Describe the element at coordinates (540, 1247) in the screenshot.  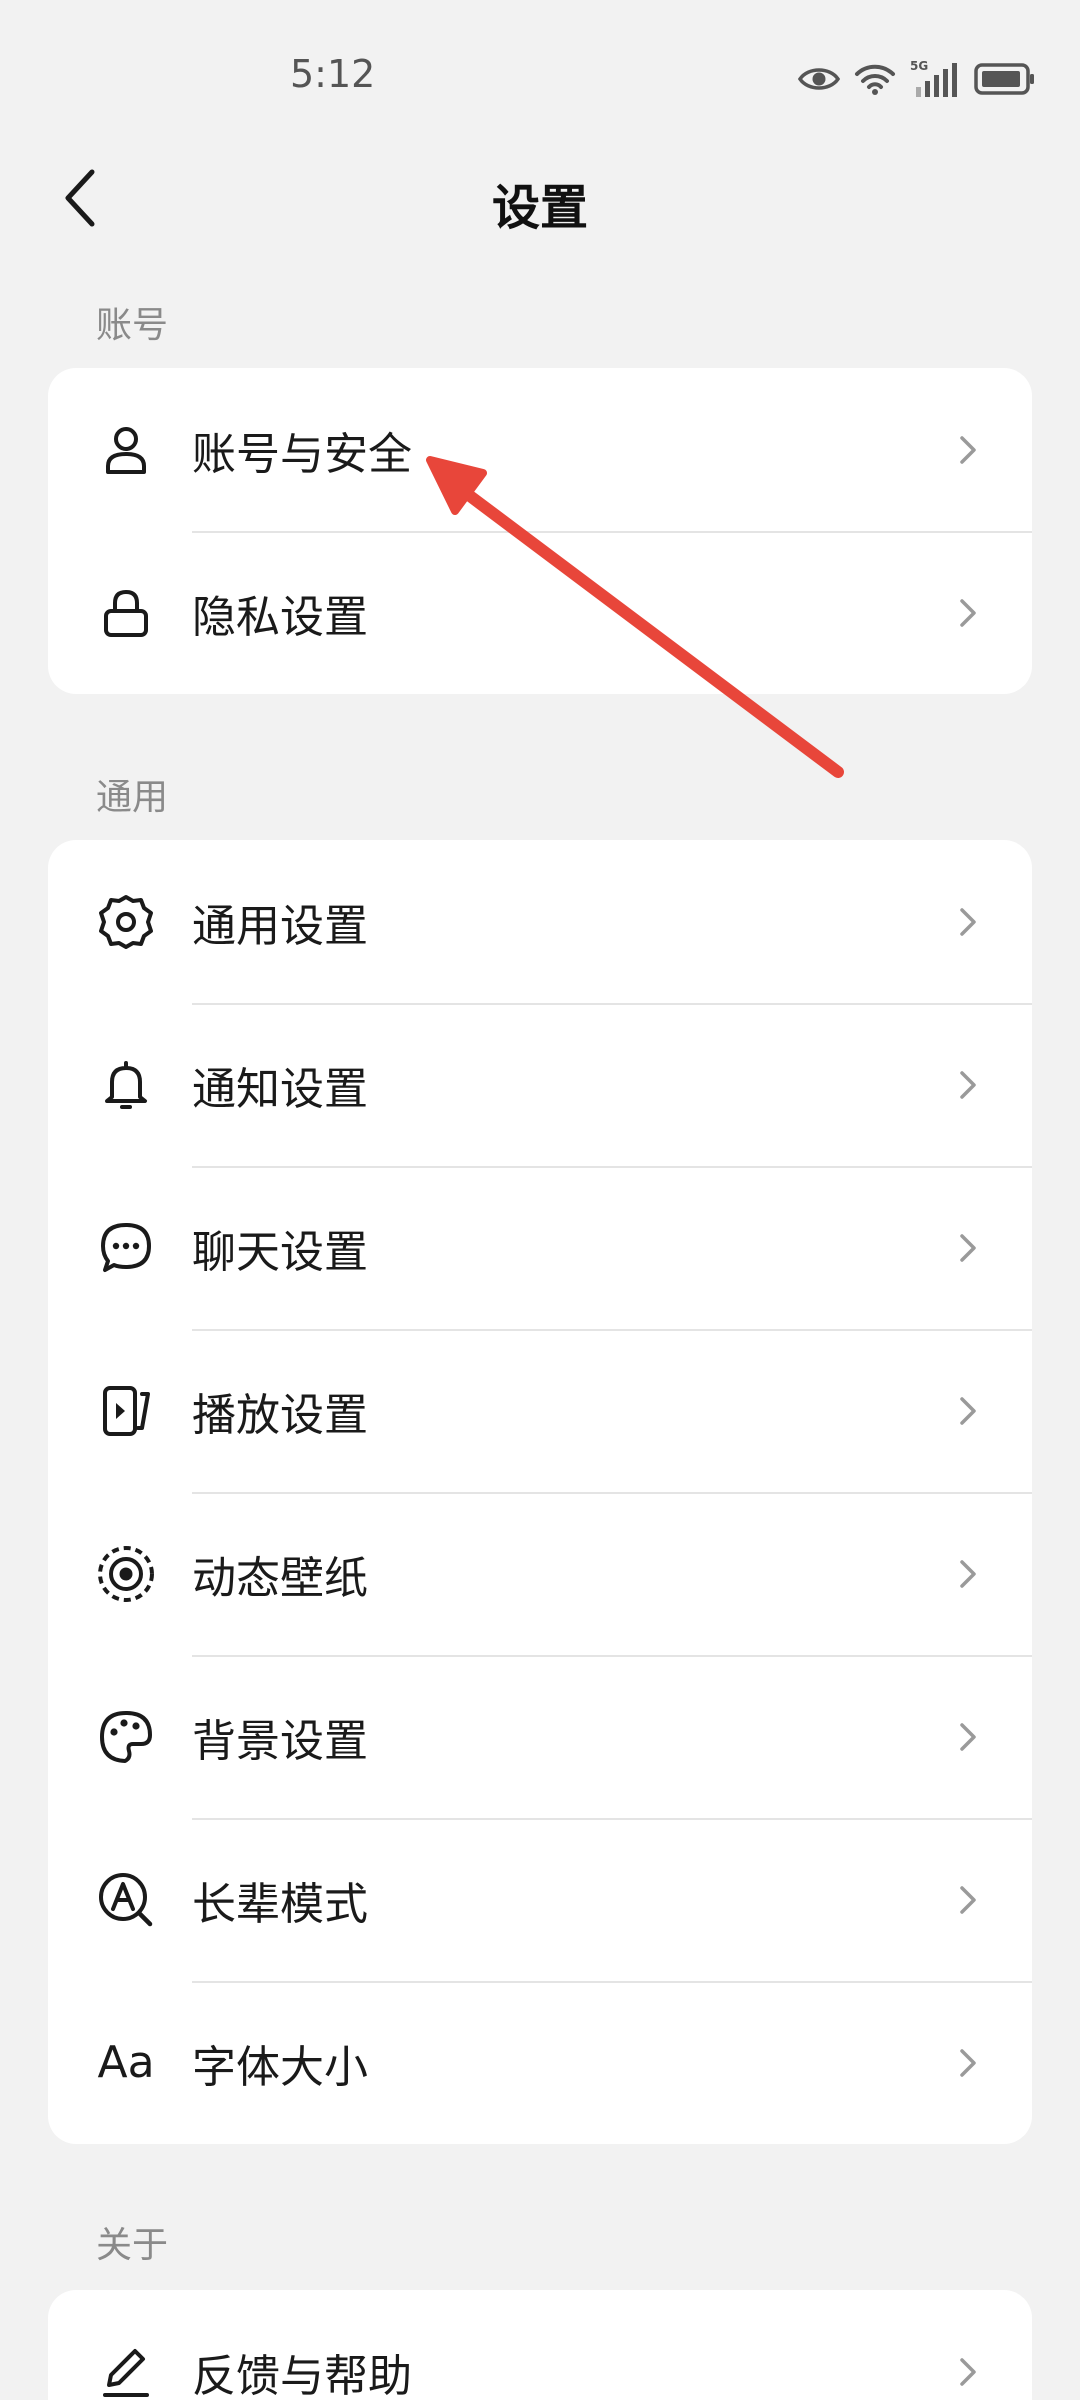
I see `settings-row-chat: 聊天设置` at that location.